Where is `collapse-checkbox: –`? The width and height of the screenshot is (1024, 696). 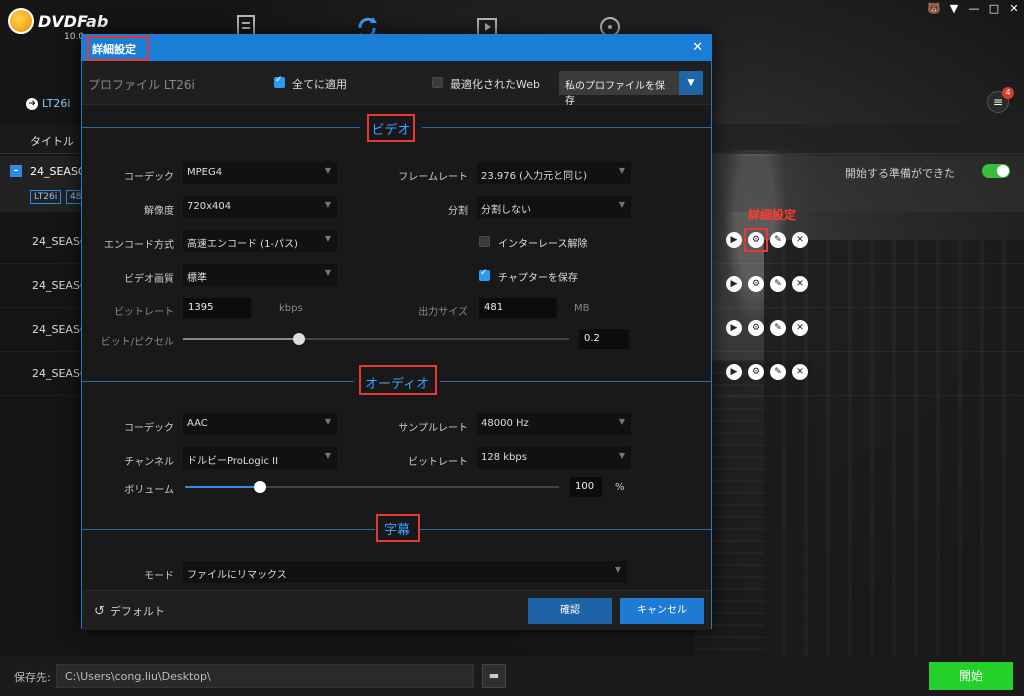
collapse-checkbox: – is located at coordinates (16, 171).